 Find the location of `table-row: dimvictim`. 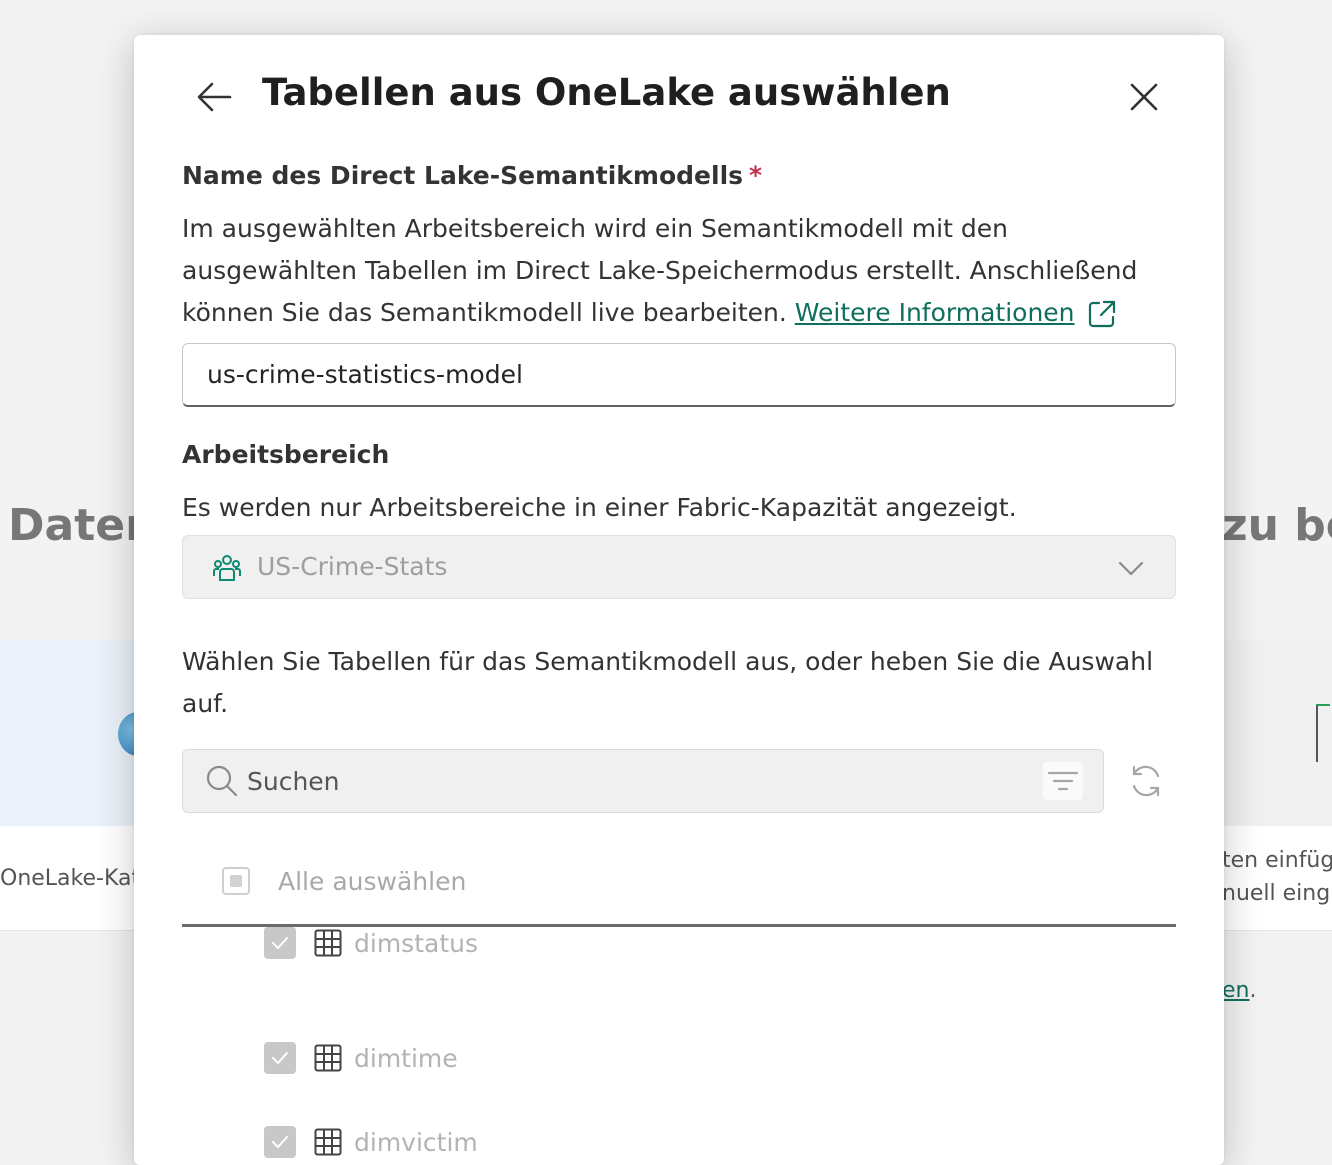

table-row: dimvictim is located at coordinates (371, 1142).